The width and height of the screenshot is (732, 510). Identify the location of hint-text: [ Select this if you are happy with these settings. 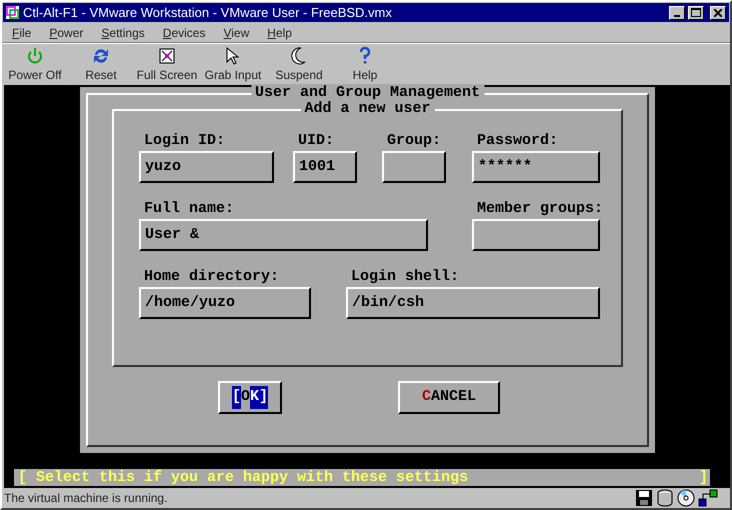
(243, 477).